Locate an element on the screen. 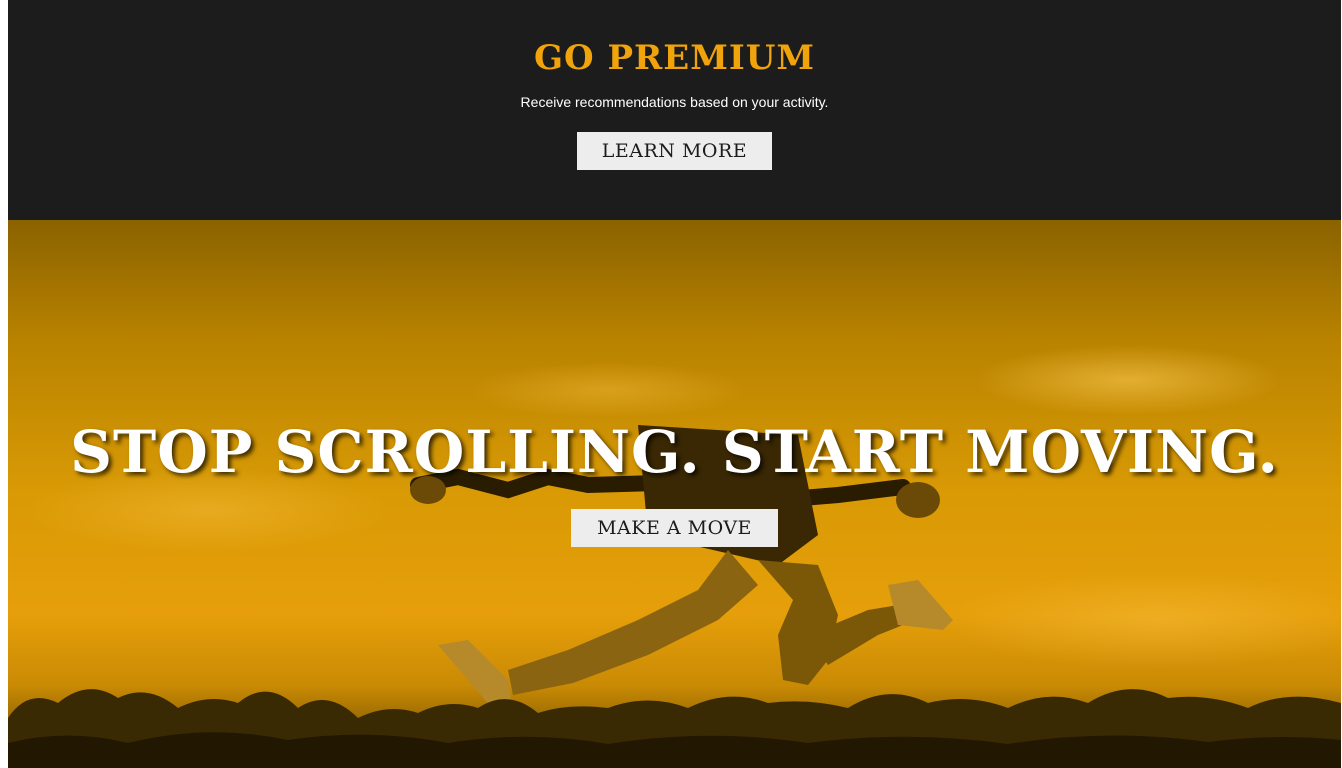  hero-headline: STOP SCROLLING. START MOVING. is located at coordinates (674, 452).